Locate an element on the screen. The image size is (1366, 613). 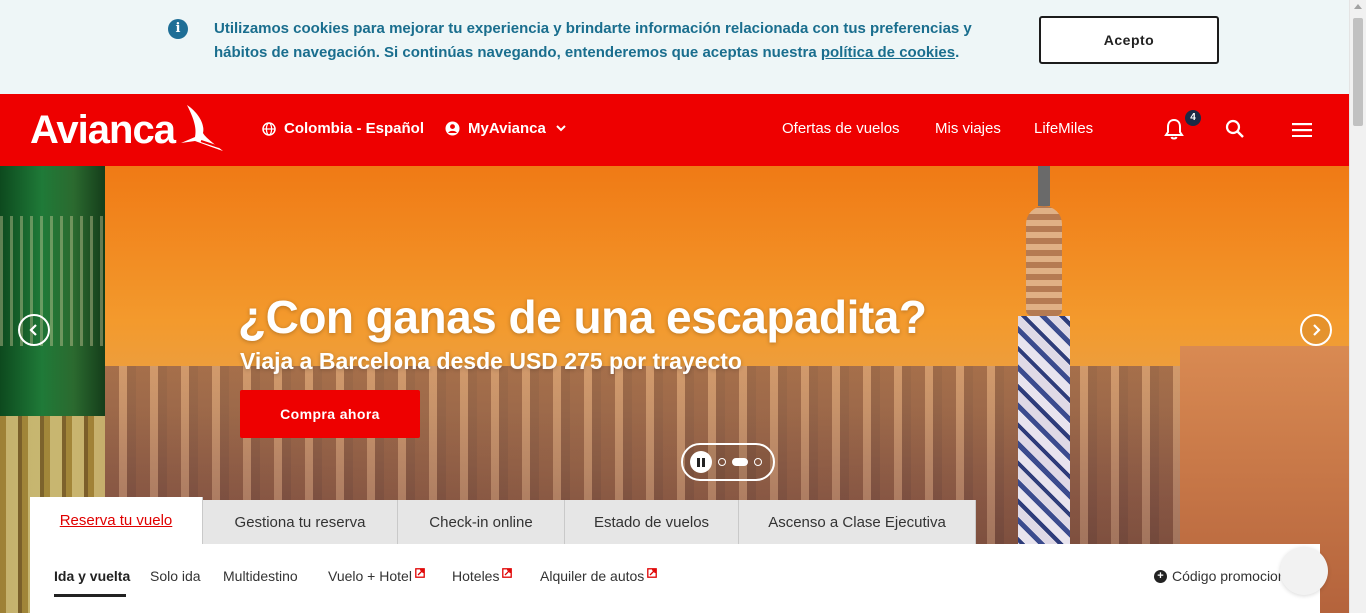
subtab-label: Vuelo + Hotel is located at coordinates (370, 576).